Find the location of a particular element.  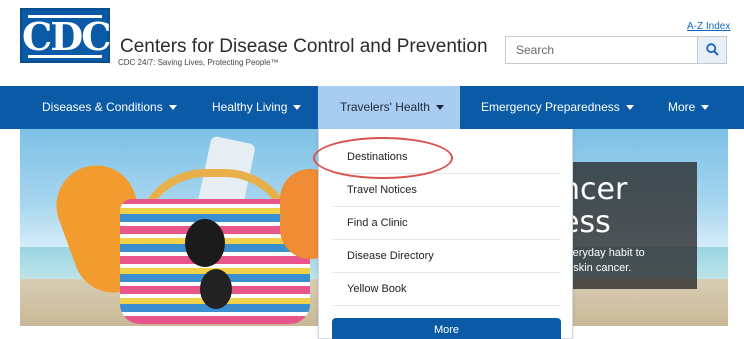

logo-text: CDC is located at coordinates (66, 36).